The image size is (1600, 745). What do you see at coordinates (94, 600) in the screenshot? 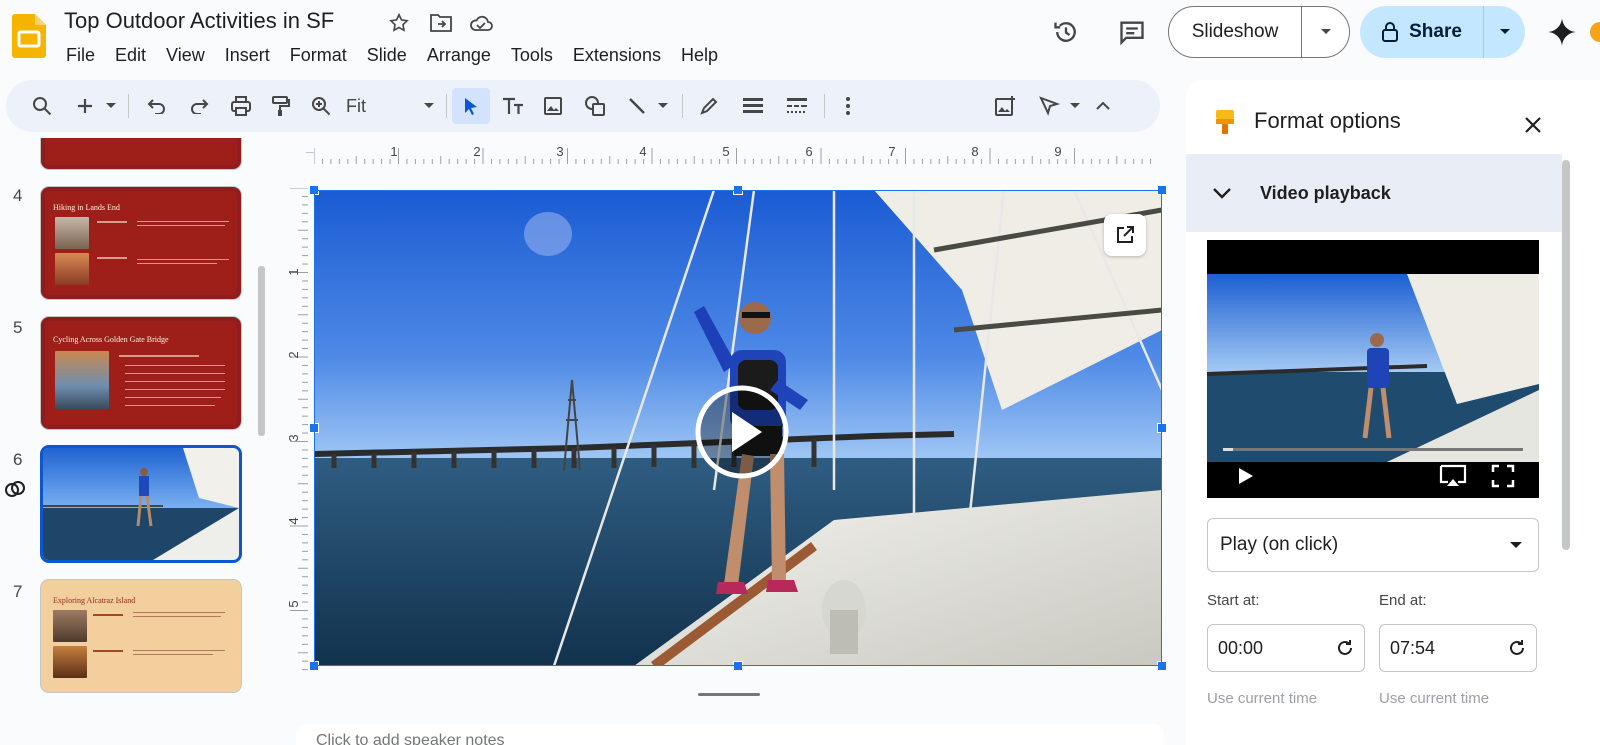
I see `slide-thumbnail-title: Exploring Alcatraz Island` at bounding box center [94, 600].